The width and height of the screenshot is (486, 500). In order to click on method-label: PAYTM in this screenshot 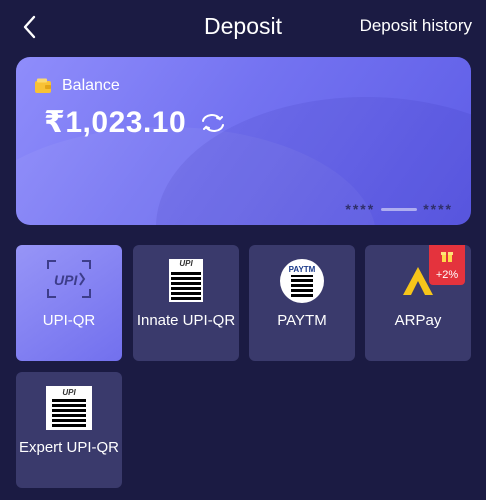, I will do `click(302, 320)`.